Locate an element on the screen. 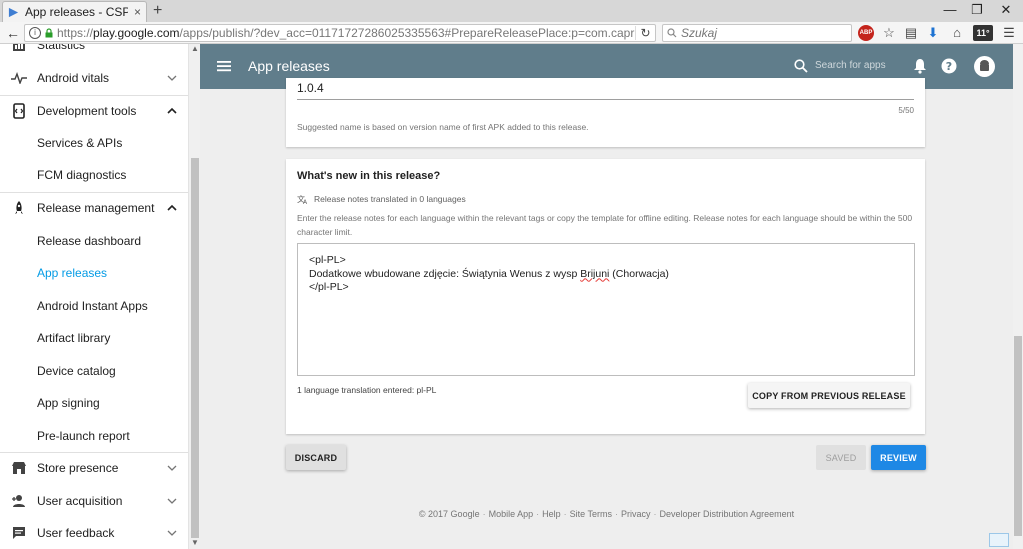 This screenshot has width=1023, height=549. sidebar-item-user-feedback: User feedback is located at coordinates (94, 533).